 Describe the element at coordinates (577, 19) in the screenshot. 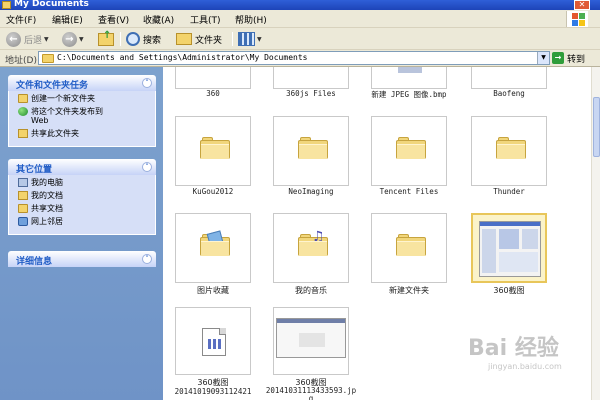

I see `windows-logo-icon` at that location.